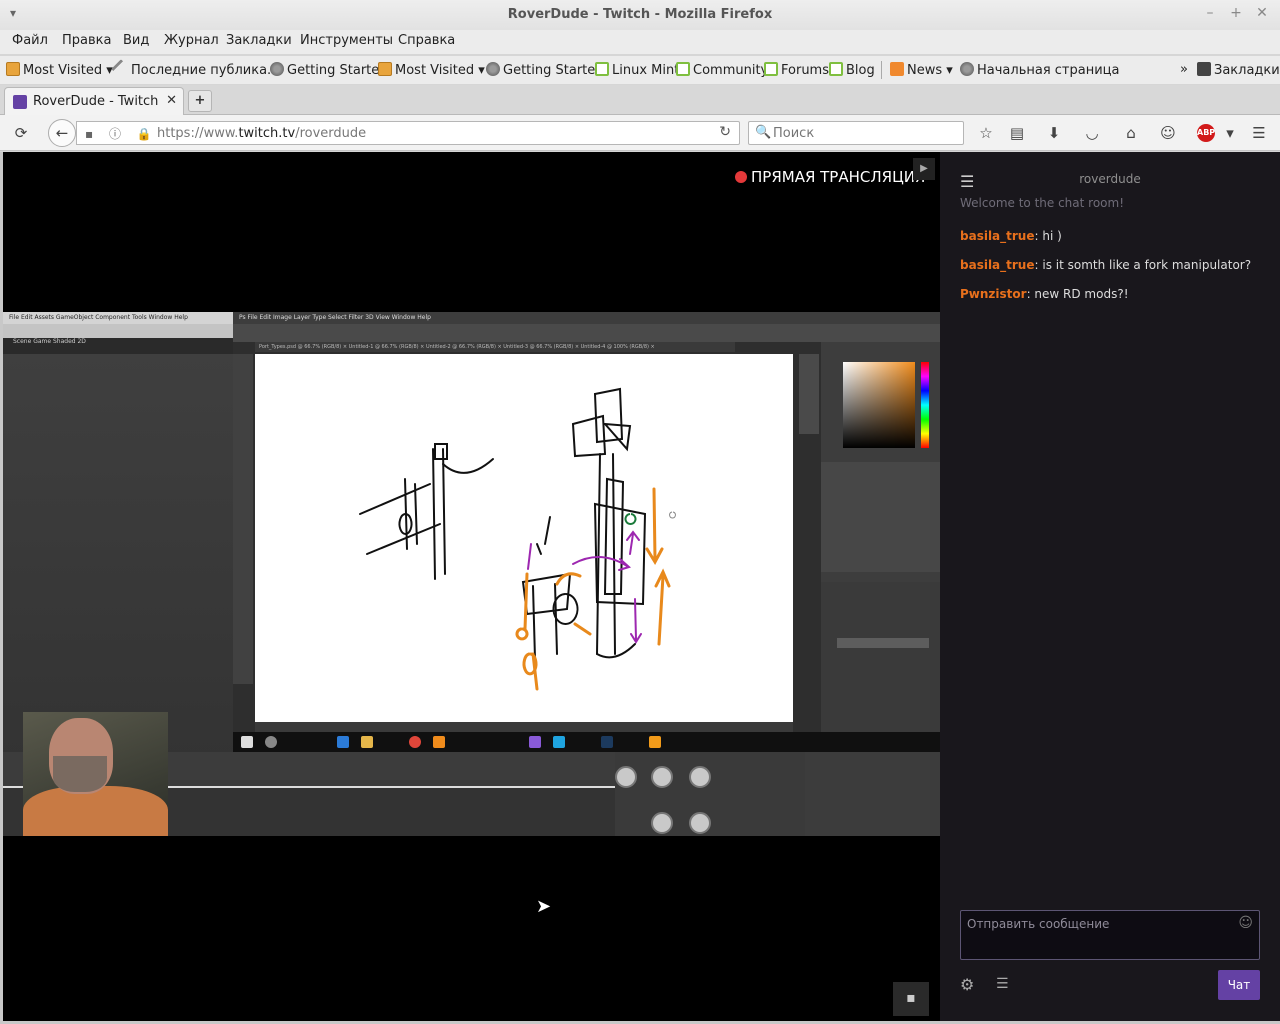 This screenshot has width=1280, height=1024. I want to click on chat-toggle-icon: ▪, so click(911, 999).